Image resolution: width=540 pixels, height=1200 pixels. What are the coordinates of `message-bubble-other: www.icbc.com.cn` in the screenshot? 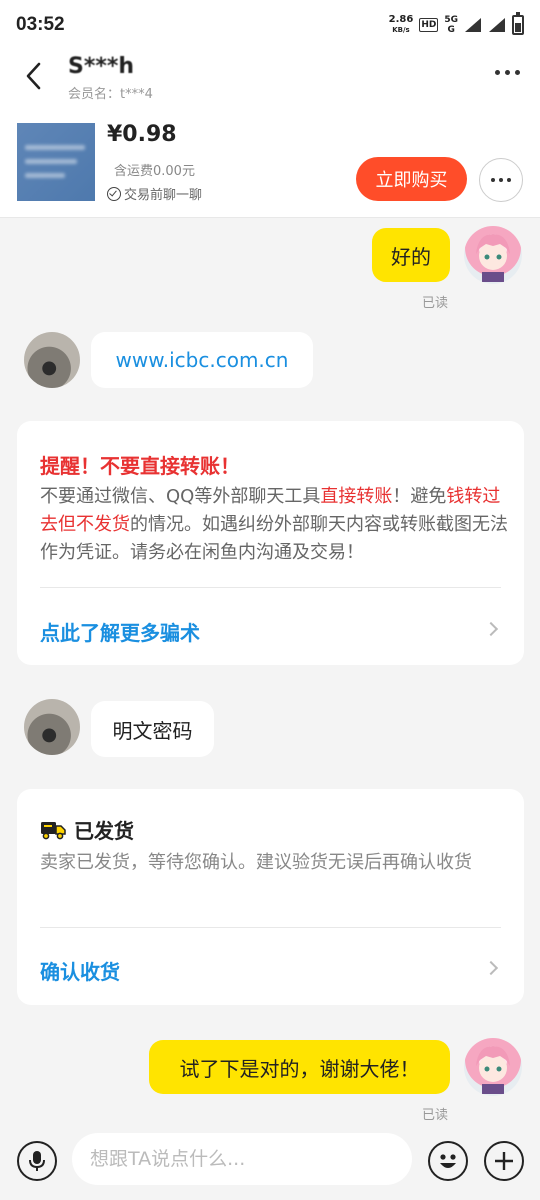 It's located at (202, 360).